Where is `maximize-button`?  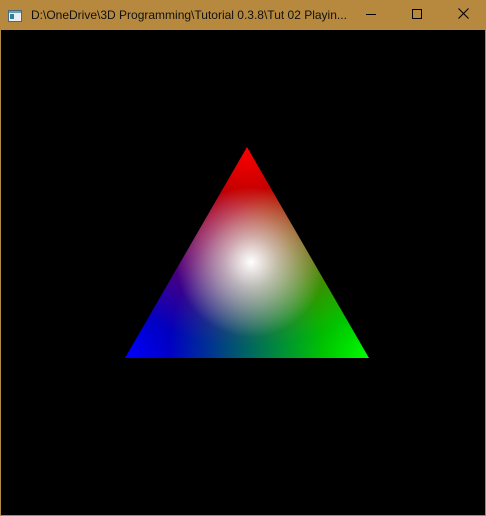
maximize-button is located at coordinates (417, 15).